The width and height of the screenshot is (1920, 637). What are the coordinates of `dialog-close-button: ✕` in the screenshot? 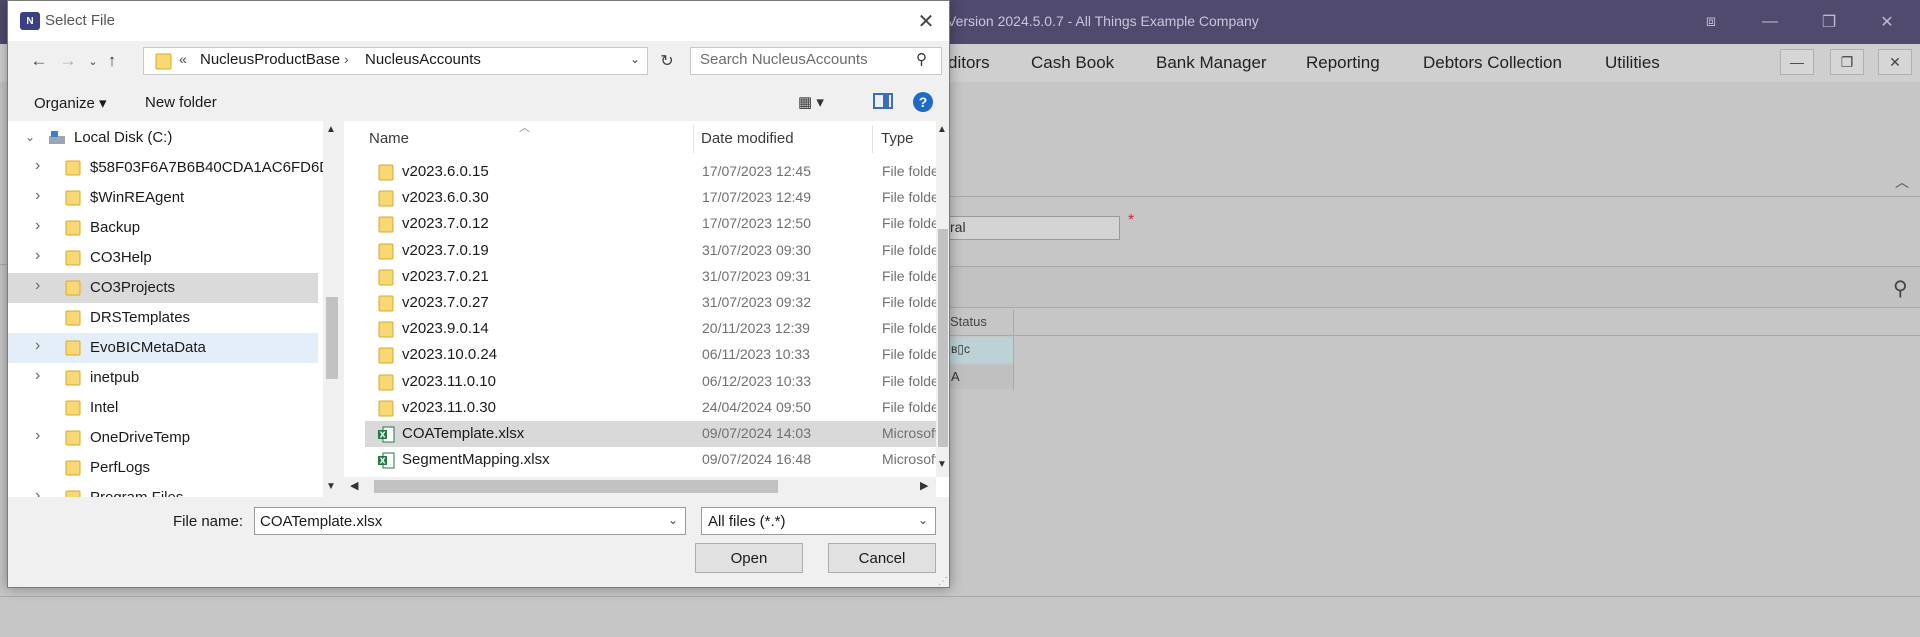 It's located at (926, 21).